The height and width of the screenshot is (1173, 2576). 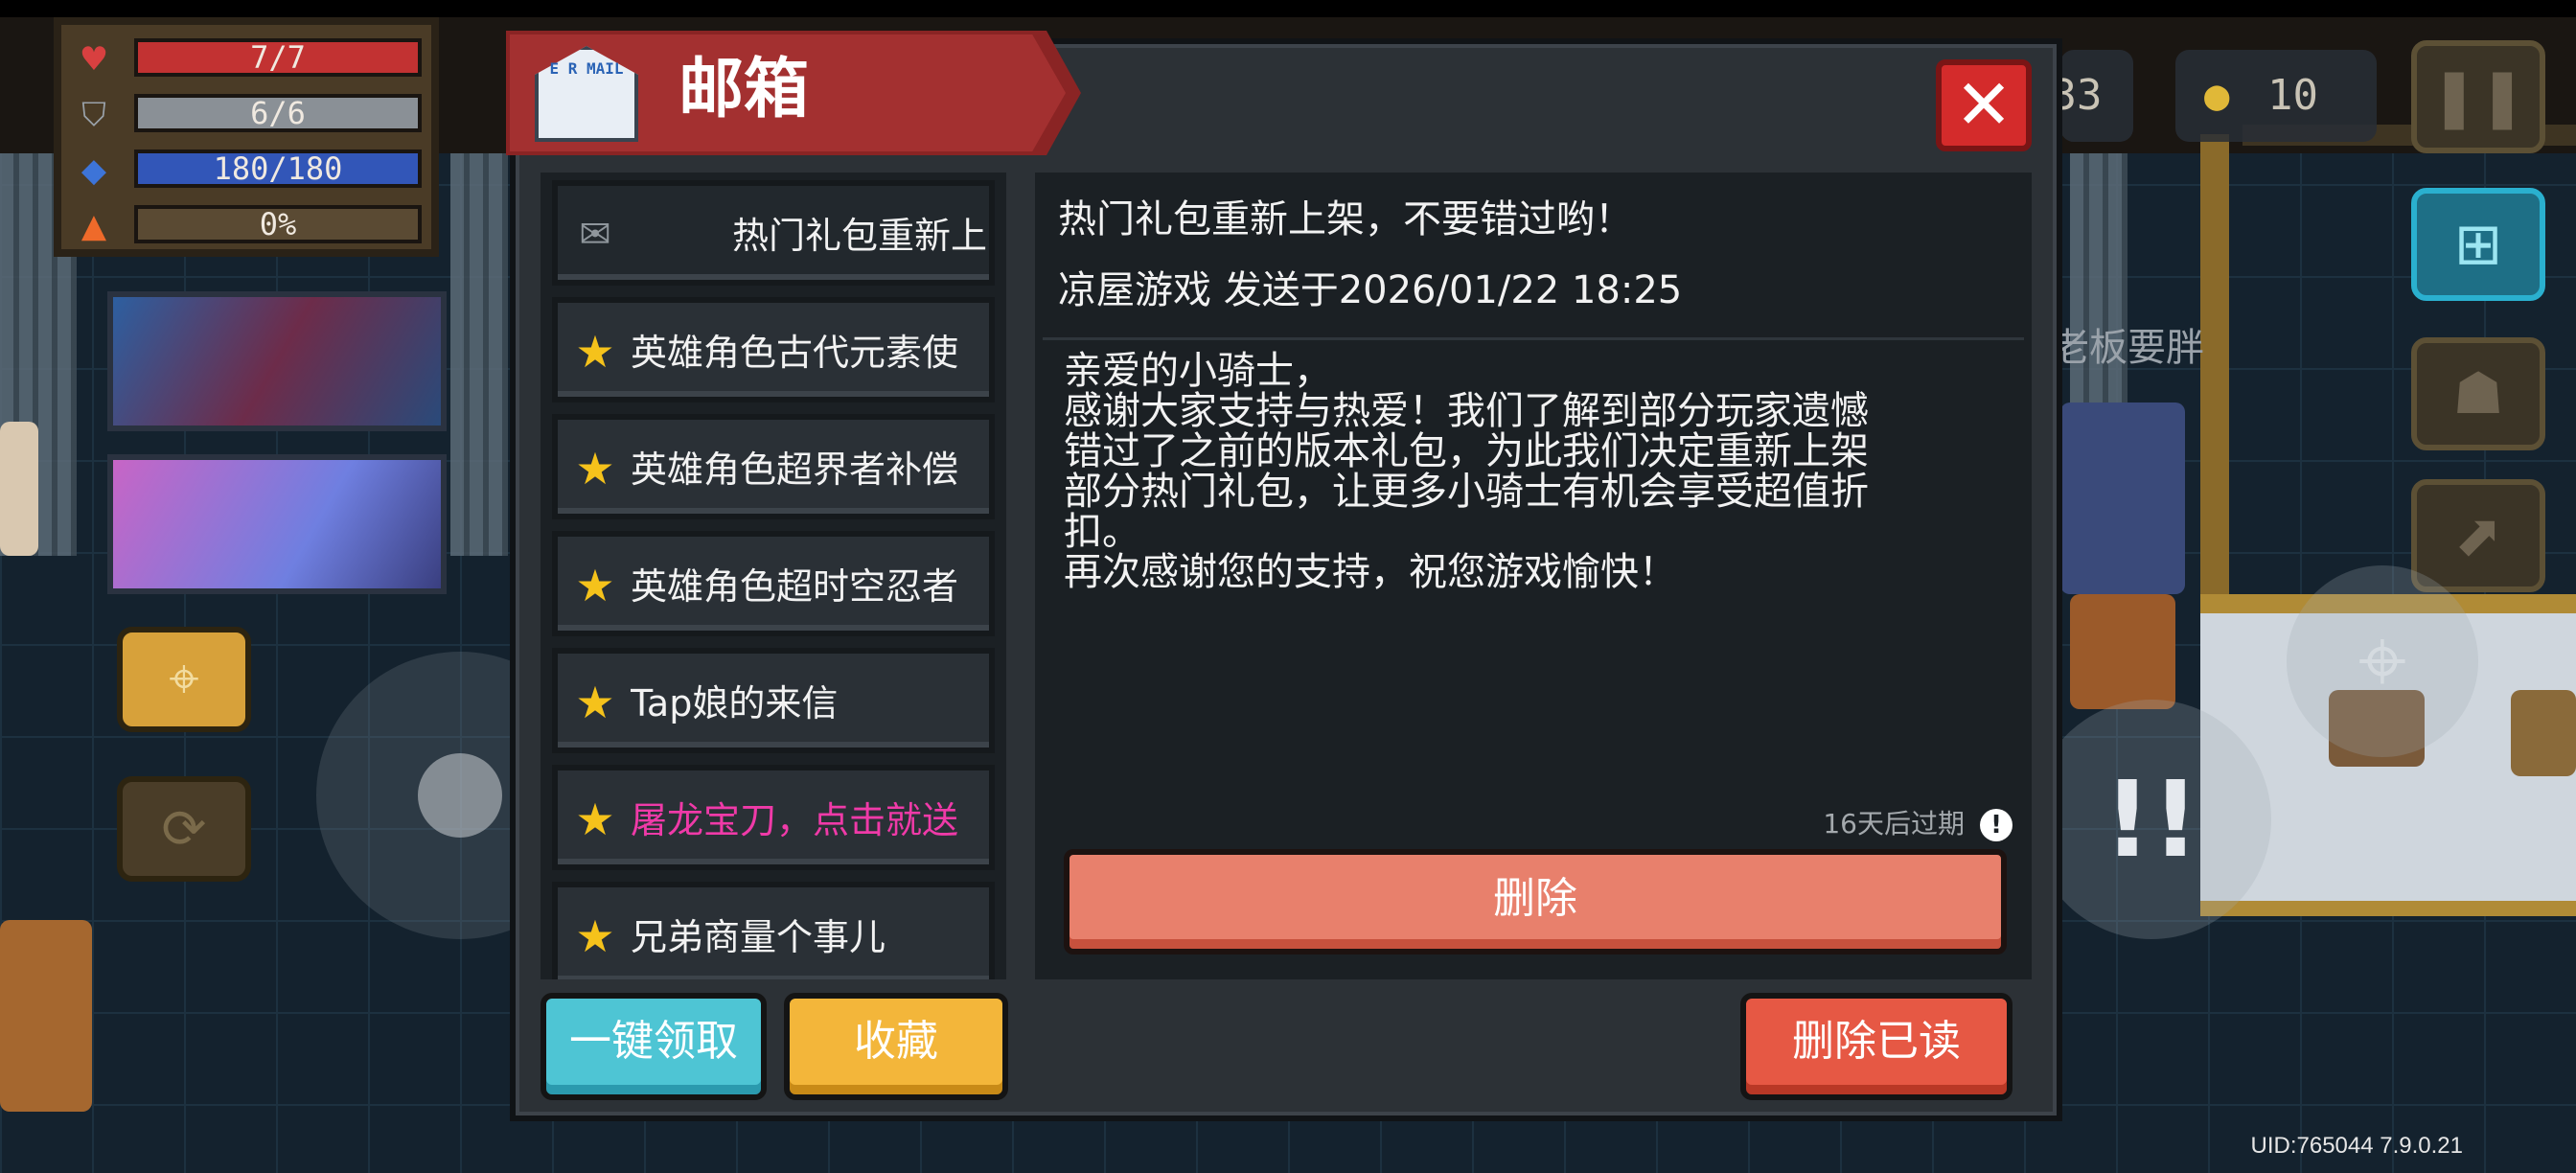 What do you see at coordinates (2127, 348) in the screenshot?
I see `npc-nameplate: 老板要胖` at bounding box center [2127, 348].